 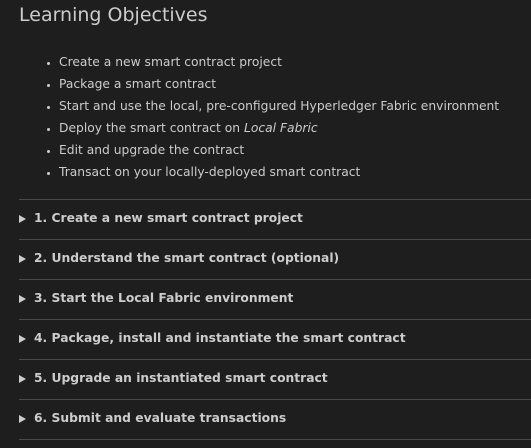 I want to click on section-label: 1. Create a new smart contract project, so click(x=168, y=218).